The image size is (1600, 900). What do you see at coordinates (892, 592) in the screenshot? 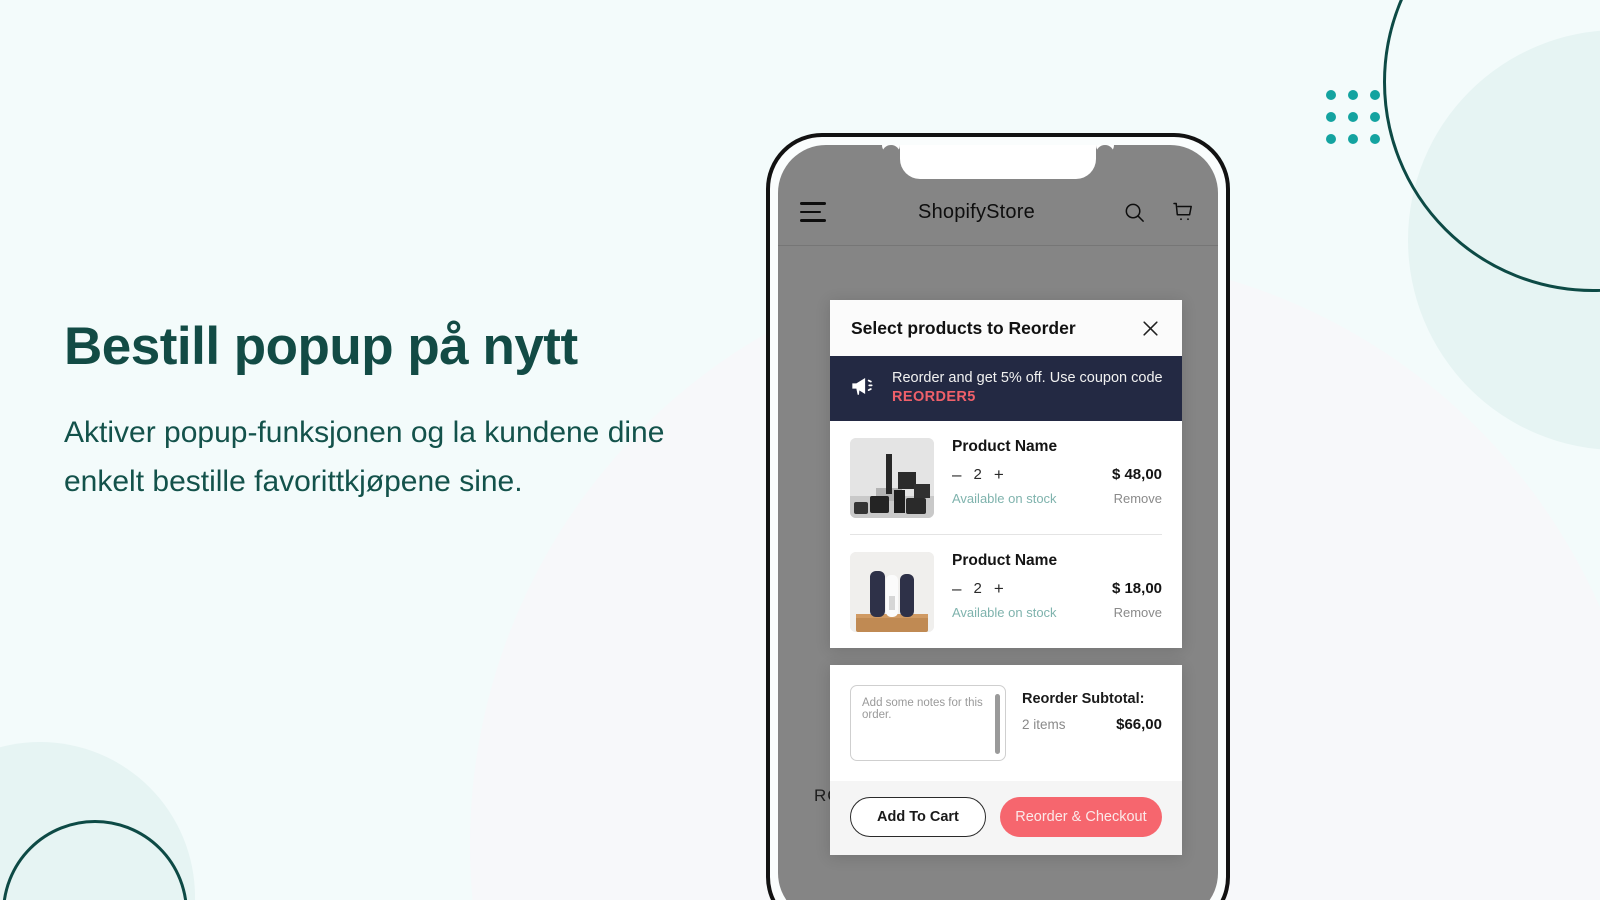
I see `skincare-tubes-thumbnail` at bounding box center [892, 592].